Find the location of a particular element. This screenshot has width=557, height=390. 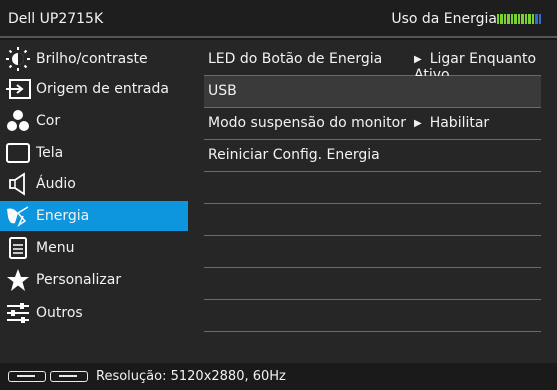

osd-header: Dell UP2715K Uso da Energia is located at coordinates (278, 19).